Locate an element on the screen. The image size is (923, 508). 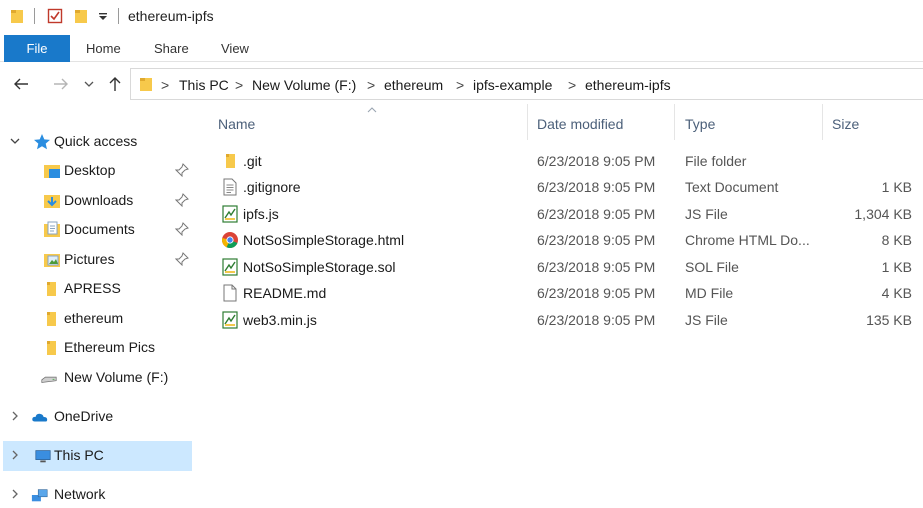
new-folder-icon is located at coordinates (81, 16).